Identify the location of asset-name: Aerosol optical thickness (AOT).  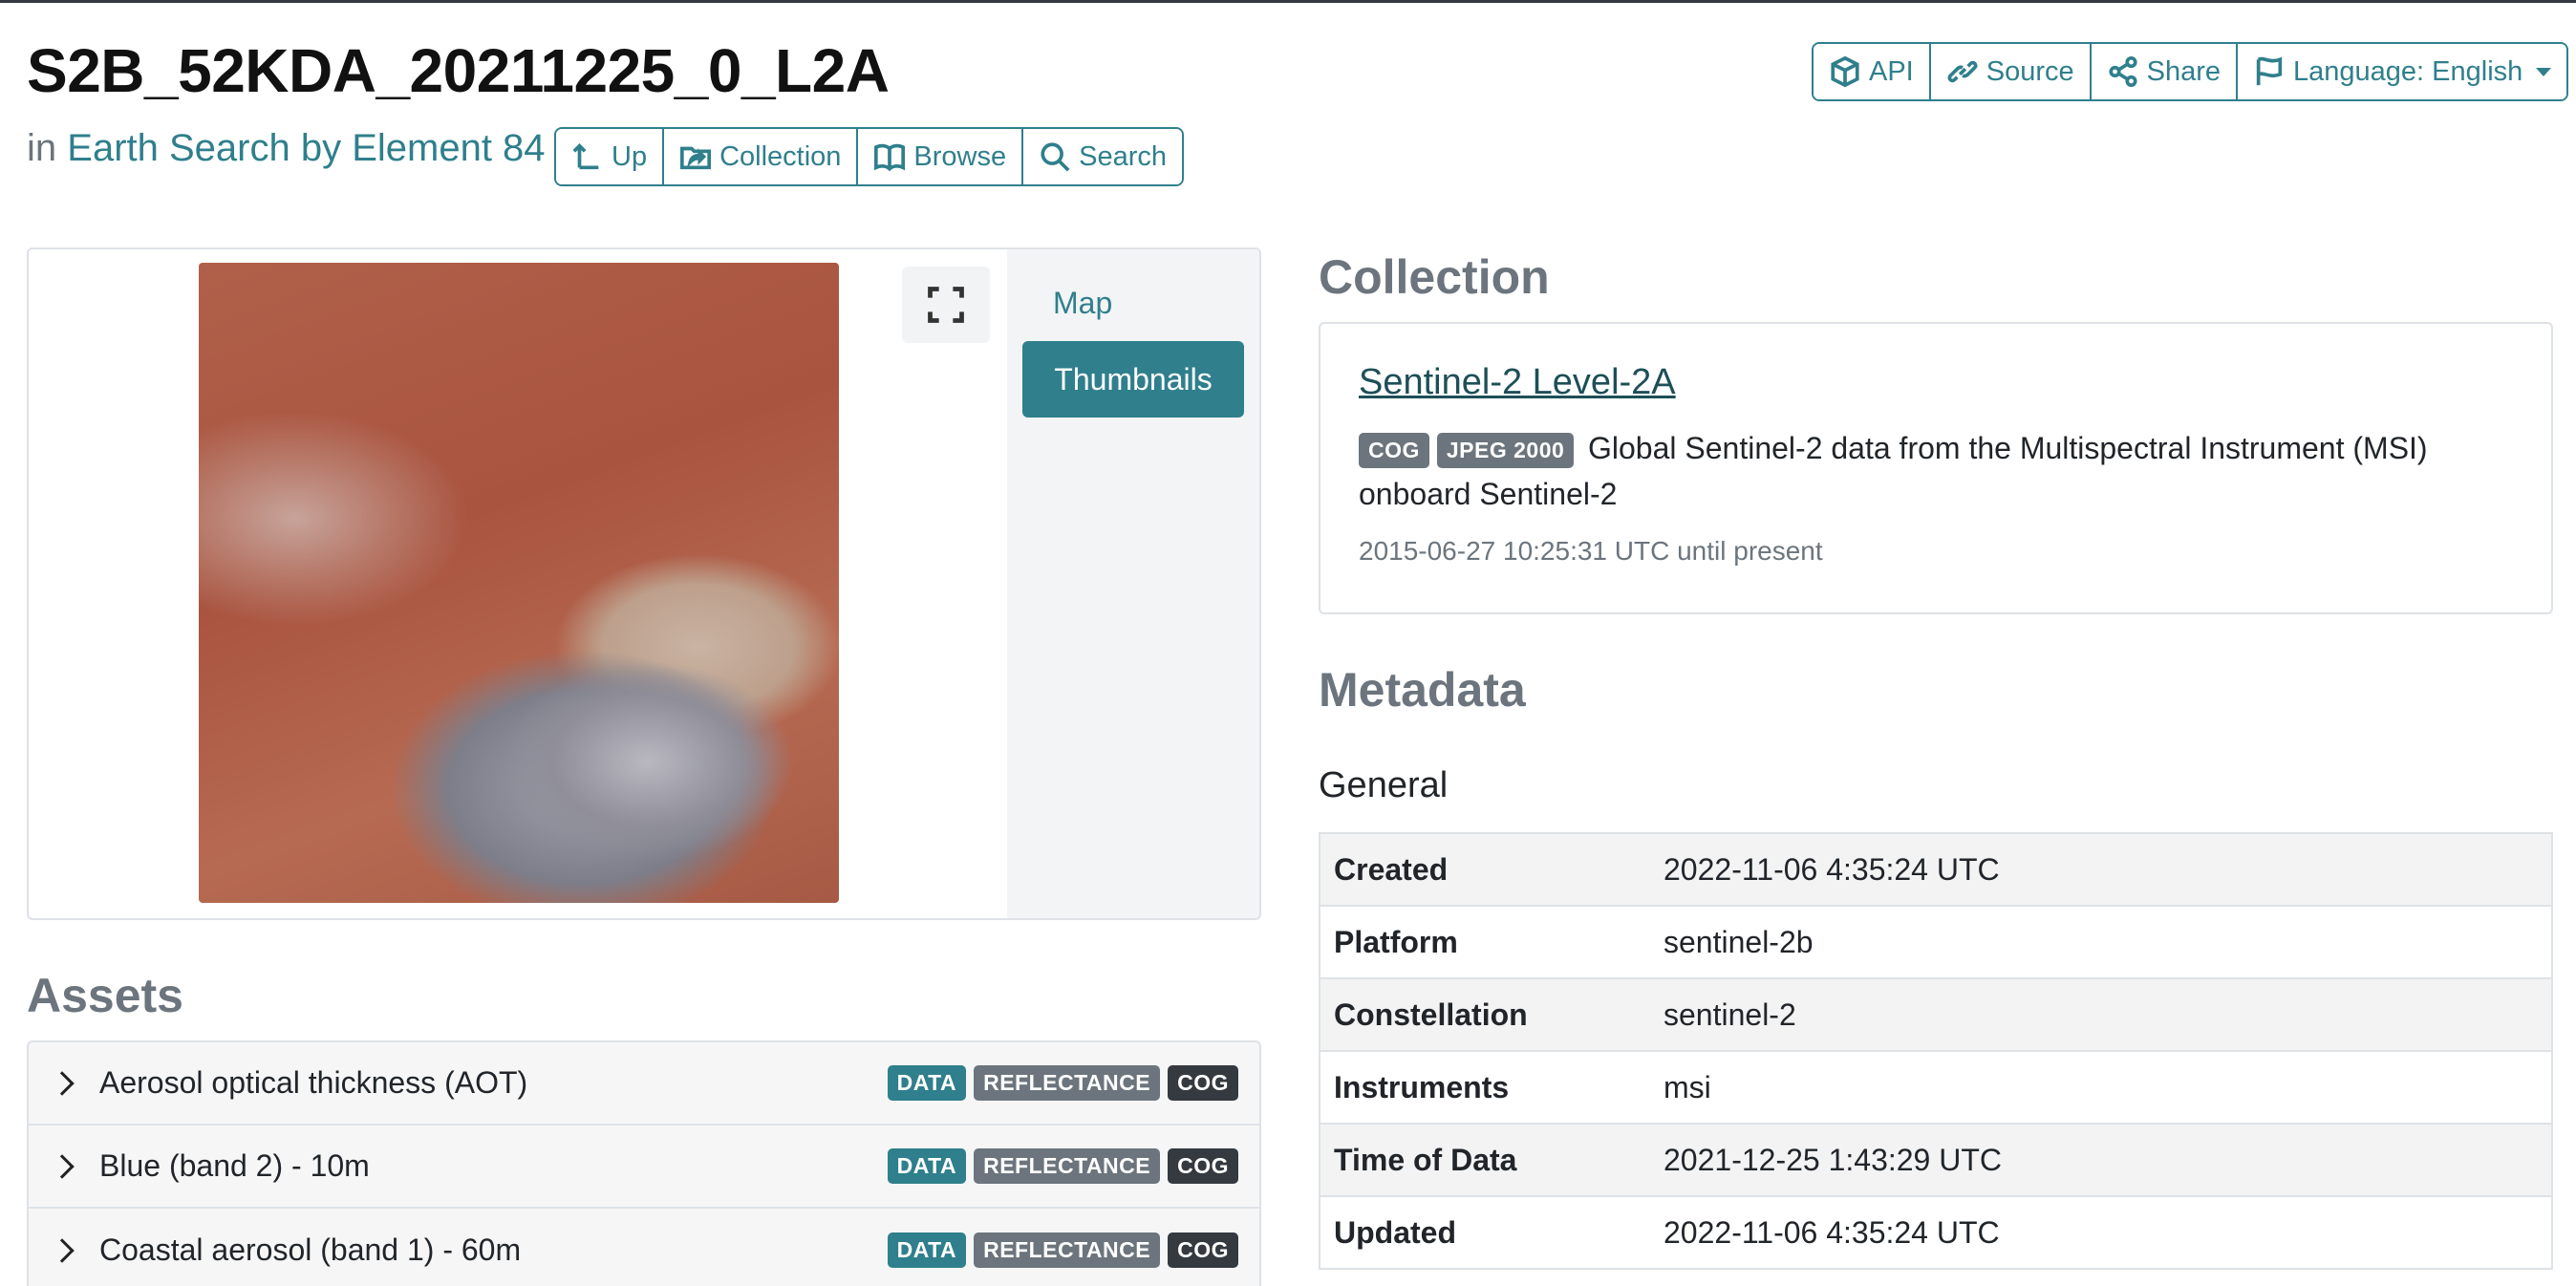
(313, 1082).